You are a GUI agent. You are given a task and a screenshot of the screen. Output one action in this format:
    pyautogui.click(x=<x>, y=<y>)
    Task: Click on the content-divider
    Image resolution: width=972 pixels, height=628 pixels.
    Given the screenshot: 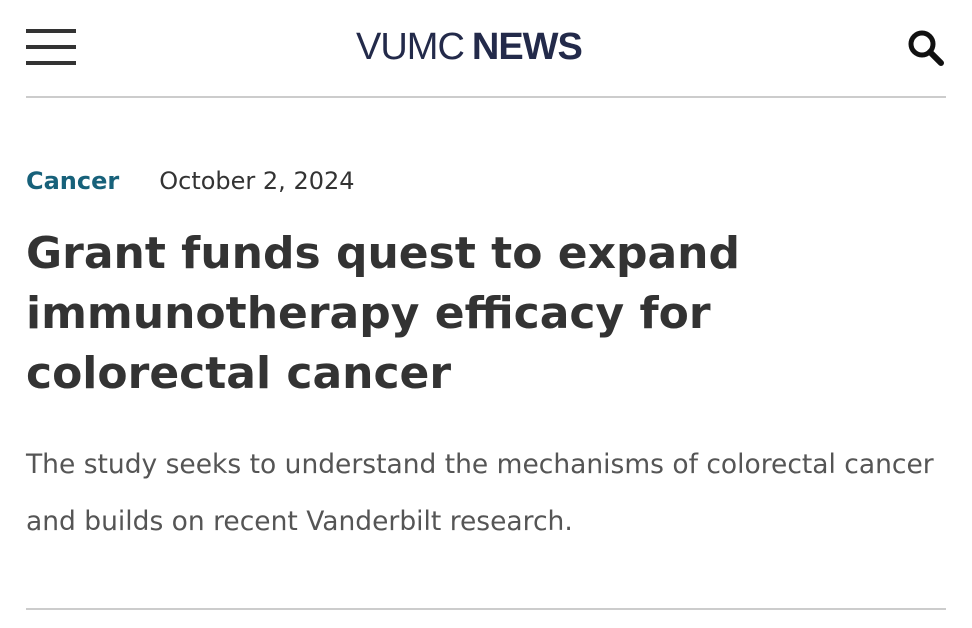 What is the action you would take?
    pyautogui.click(x=486, y=609)
    